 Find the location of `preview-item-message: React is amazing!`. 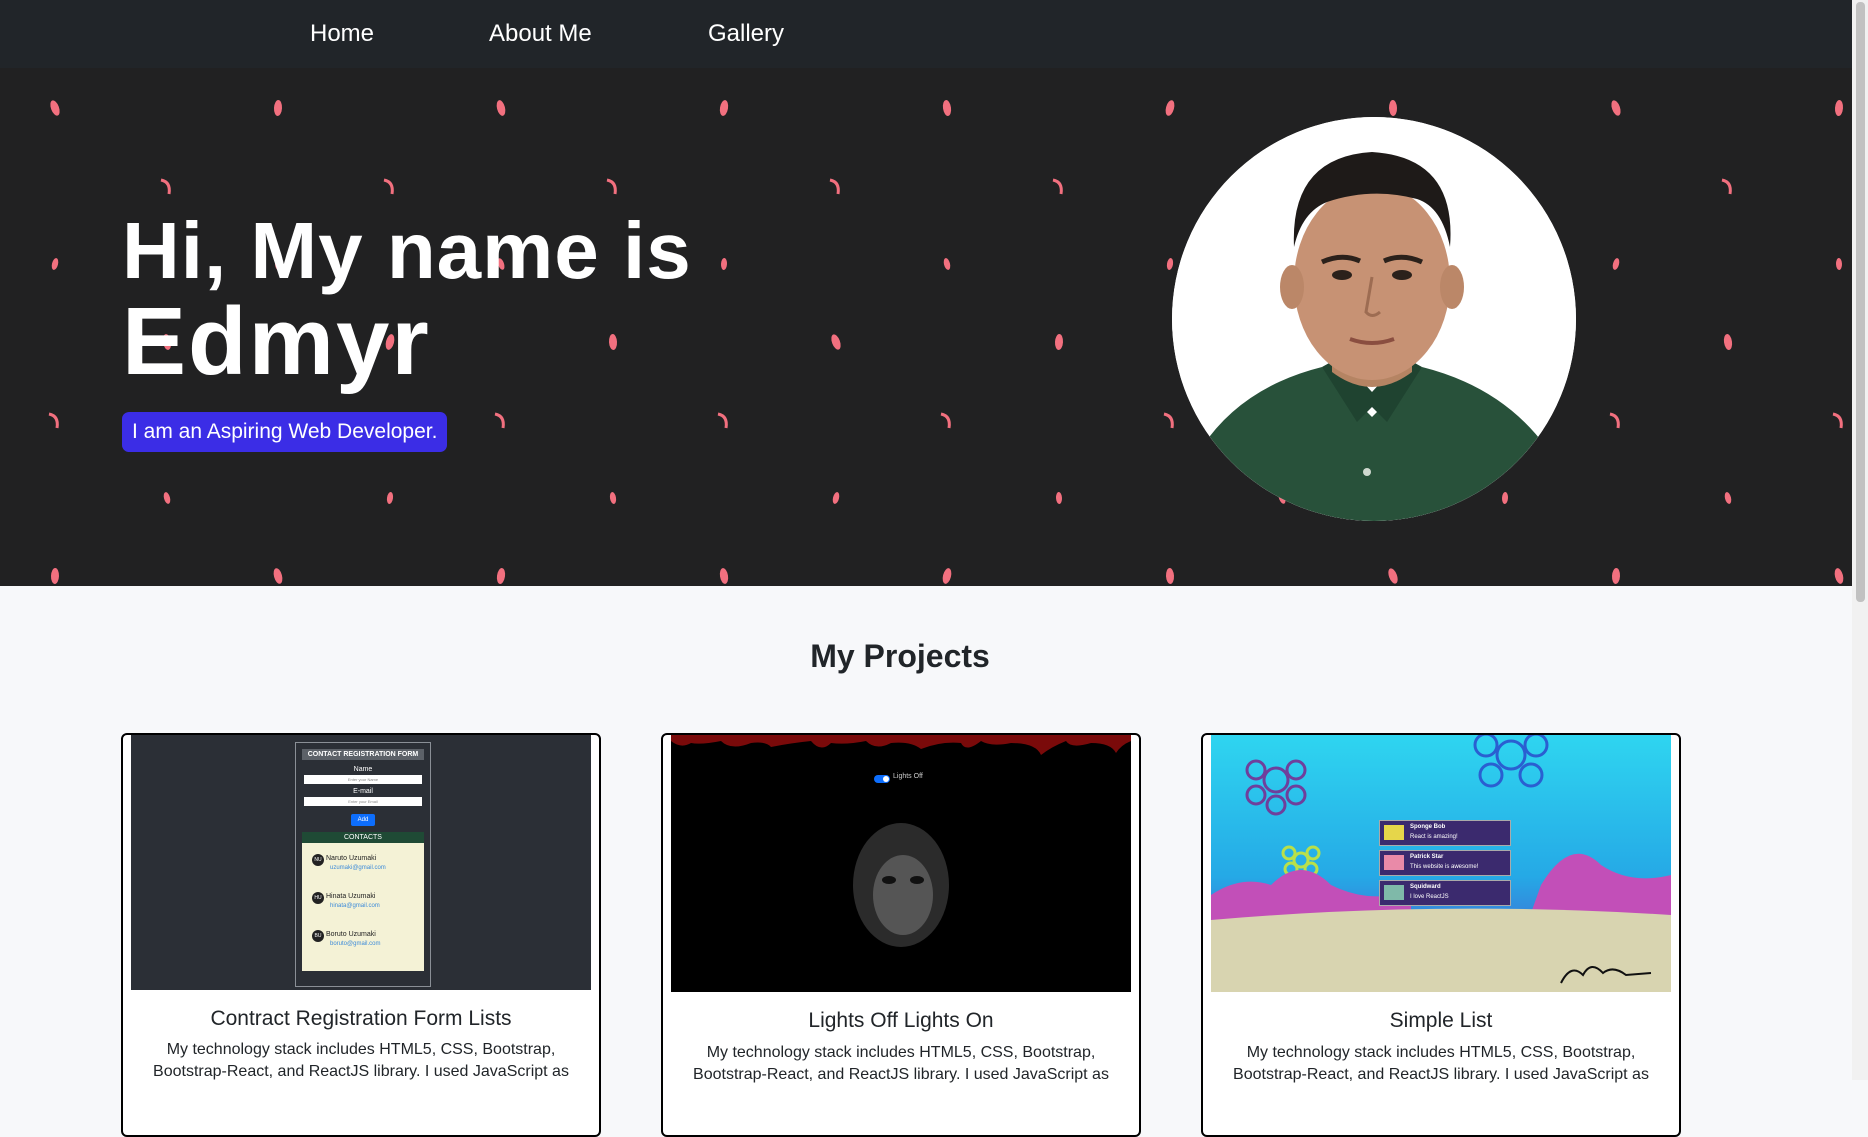

preview-item-message: React is amazing! is located at coordinates (1434, 837).